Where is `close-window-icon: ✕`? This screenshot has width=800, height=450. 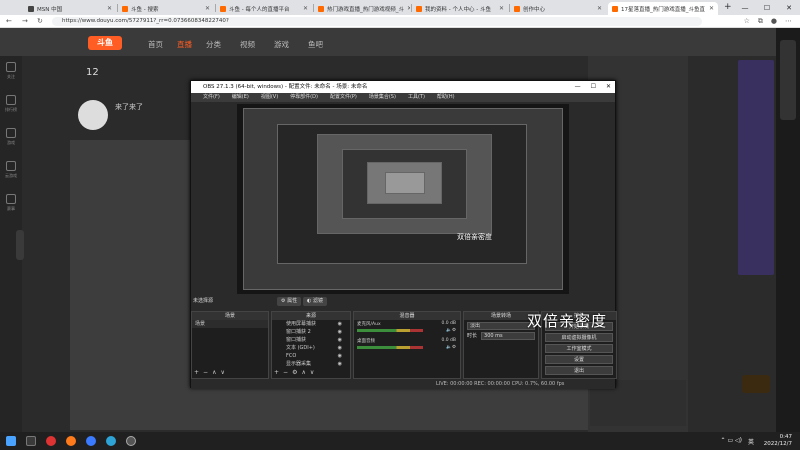 close-window-icon: ✕ is located at coordinates (789, 7).